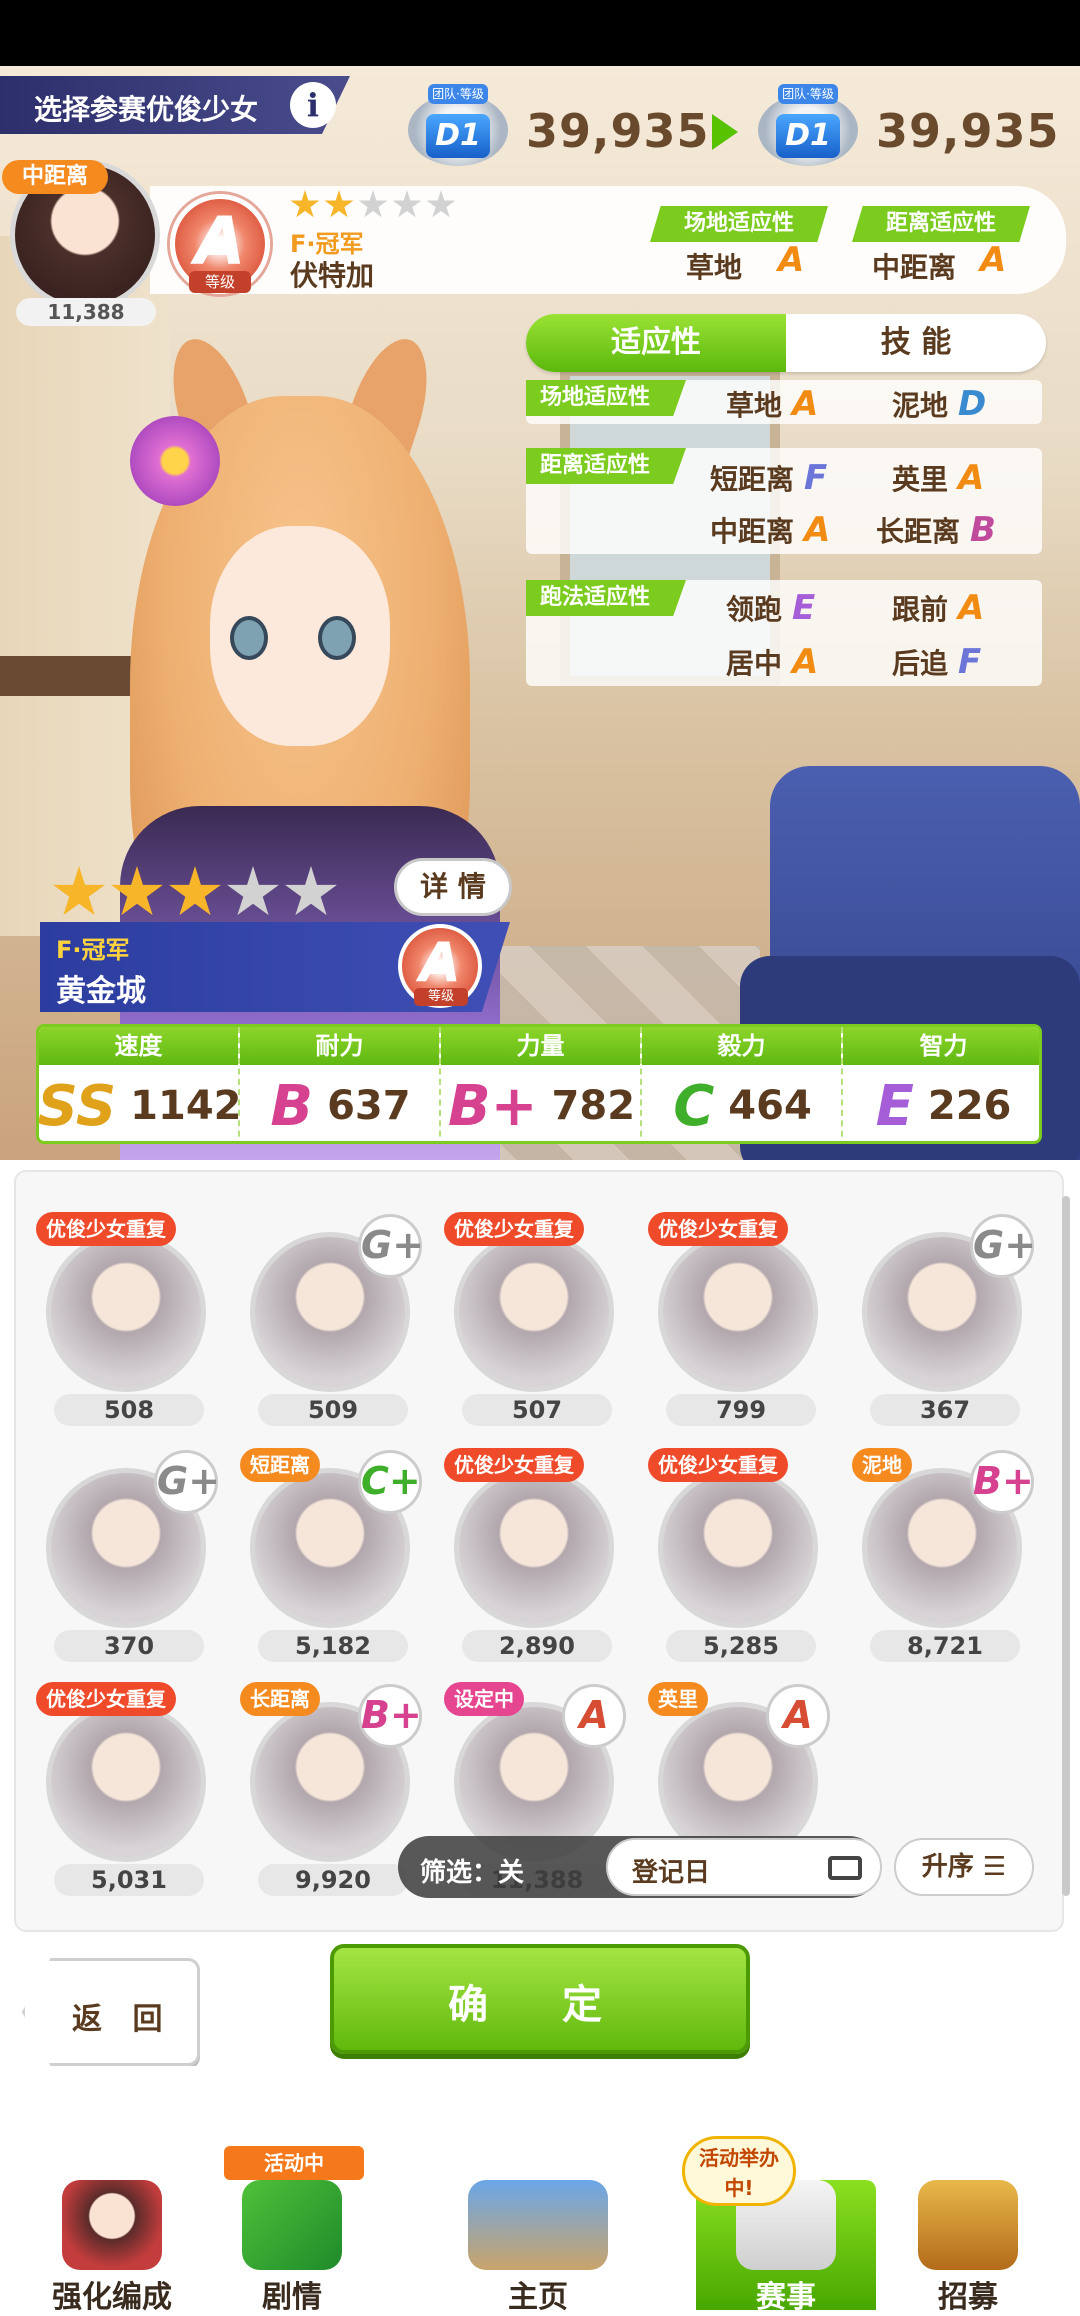  I want to click on roster-slot: 优俊少女重复 5,031, so click(126, 1797).